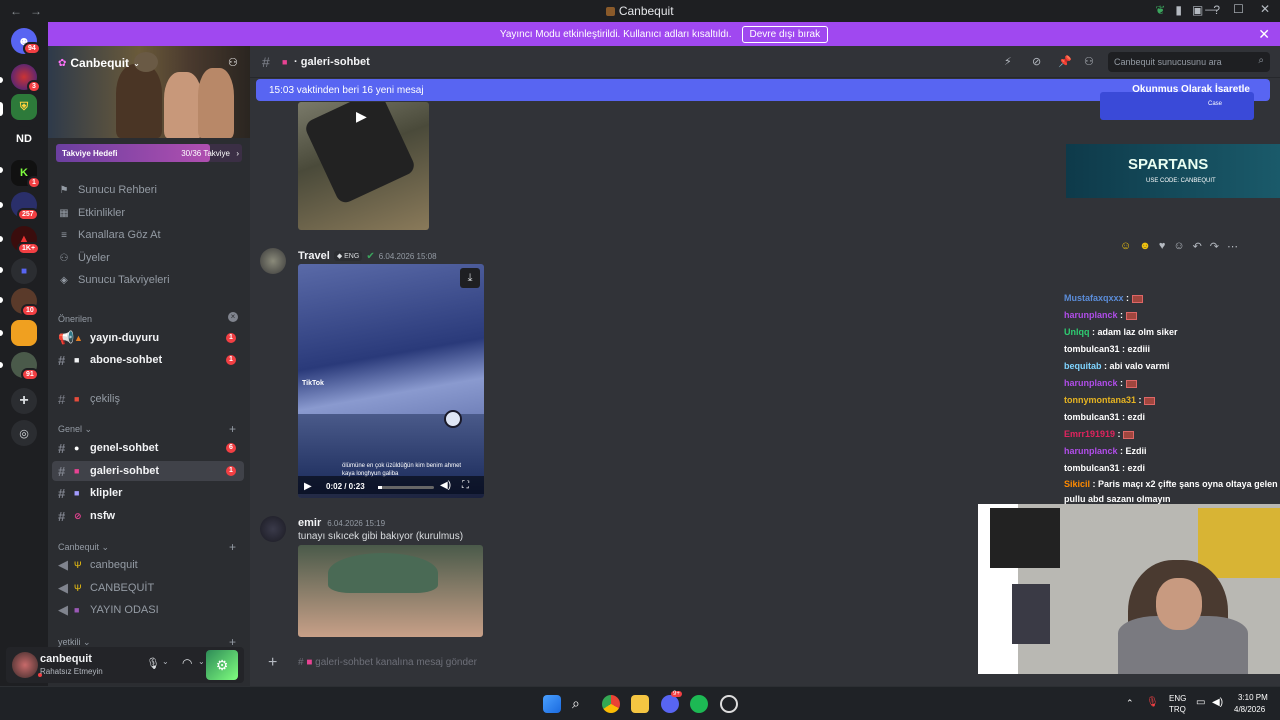  What do you see at coordinates (1178, 246) in the screenshot?
I see `add-reaction-icon: ☺` at bounding box center [1178, 246].